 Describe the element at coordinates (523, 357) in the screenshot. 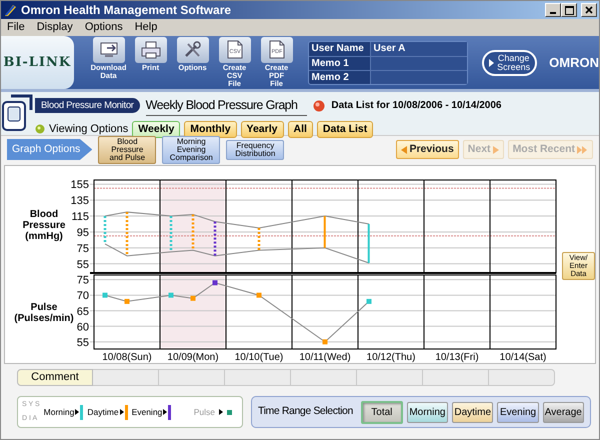

I see `date-label: 10/14(Sat)` at that location.